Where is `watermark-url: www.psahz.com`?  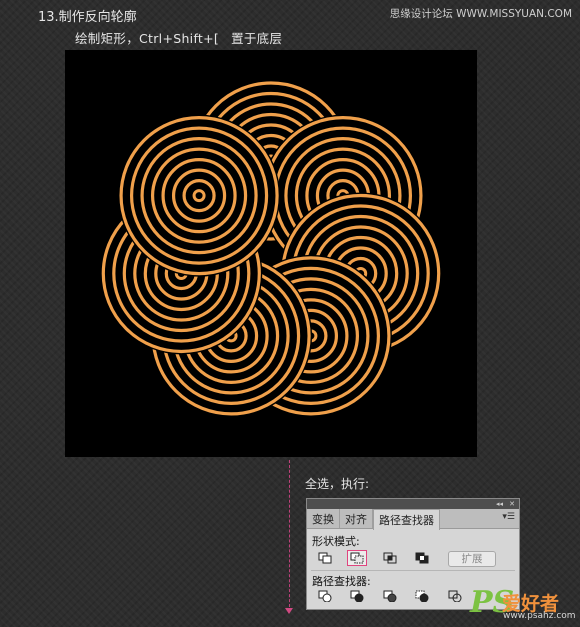 watermark-url: www.psahz.com is located at coordinates (539, 616).